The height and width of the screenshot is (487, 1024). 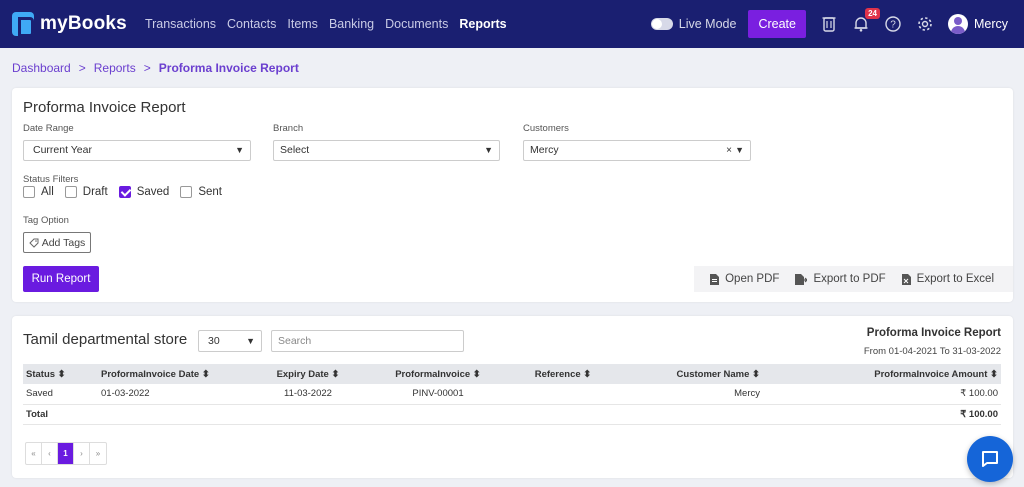 I want to click on checkbox-saved, so click(x=124, y=192).